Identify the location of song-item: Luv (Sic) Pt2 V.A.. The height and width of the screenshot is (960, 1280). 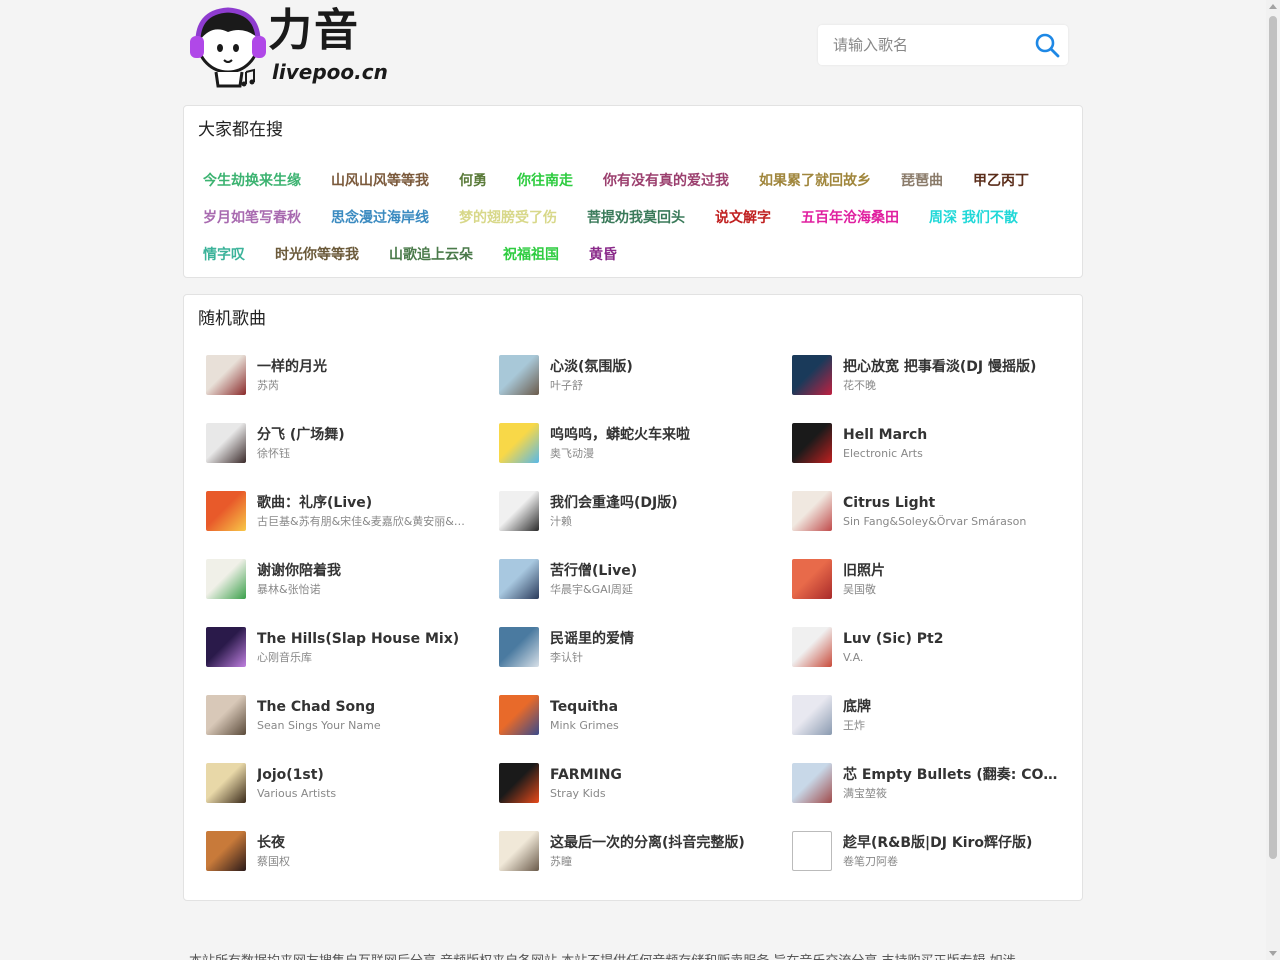
(934, 649).